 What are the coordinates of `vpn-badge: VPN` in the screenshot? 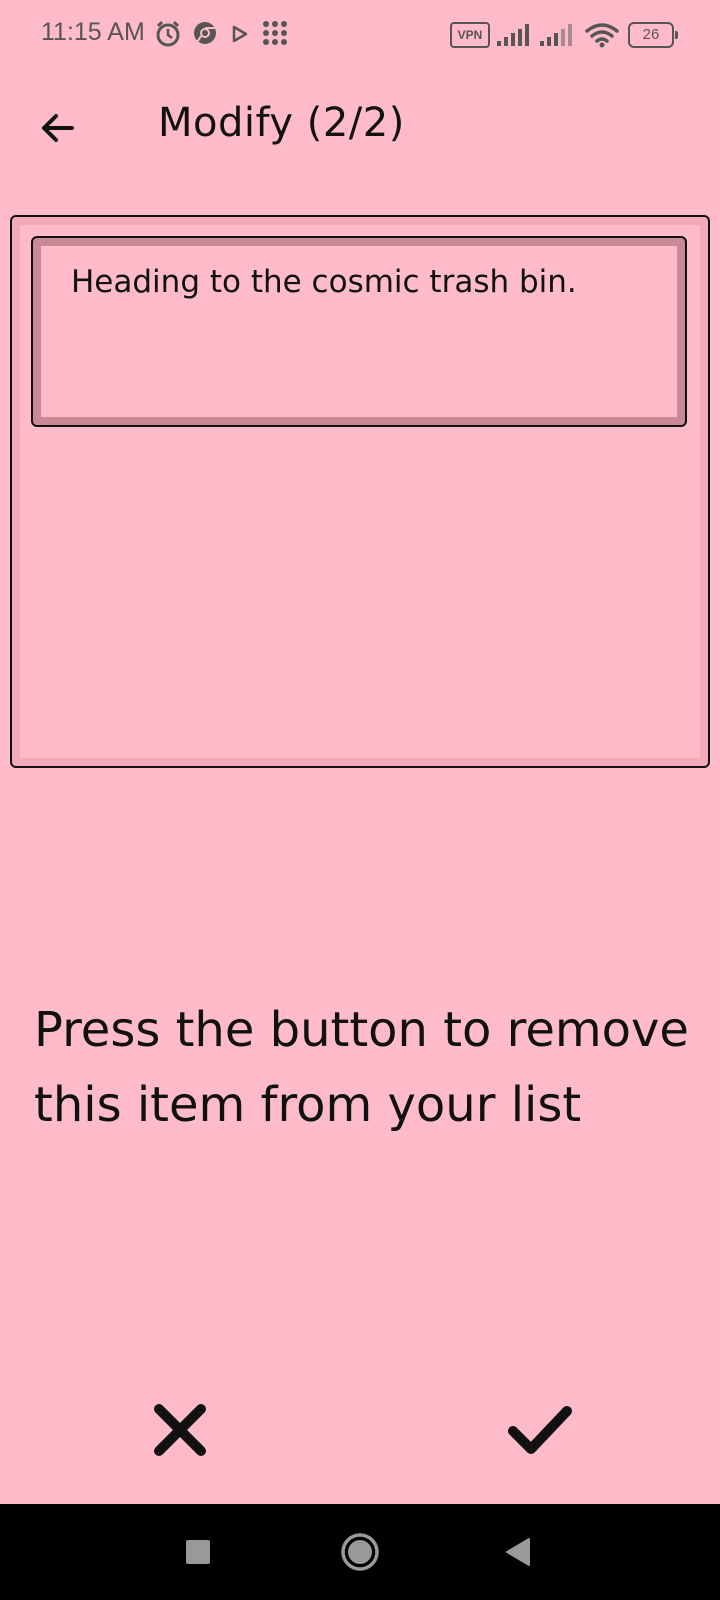 It's located at (470, 35).